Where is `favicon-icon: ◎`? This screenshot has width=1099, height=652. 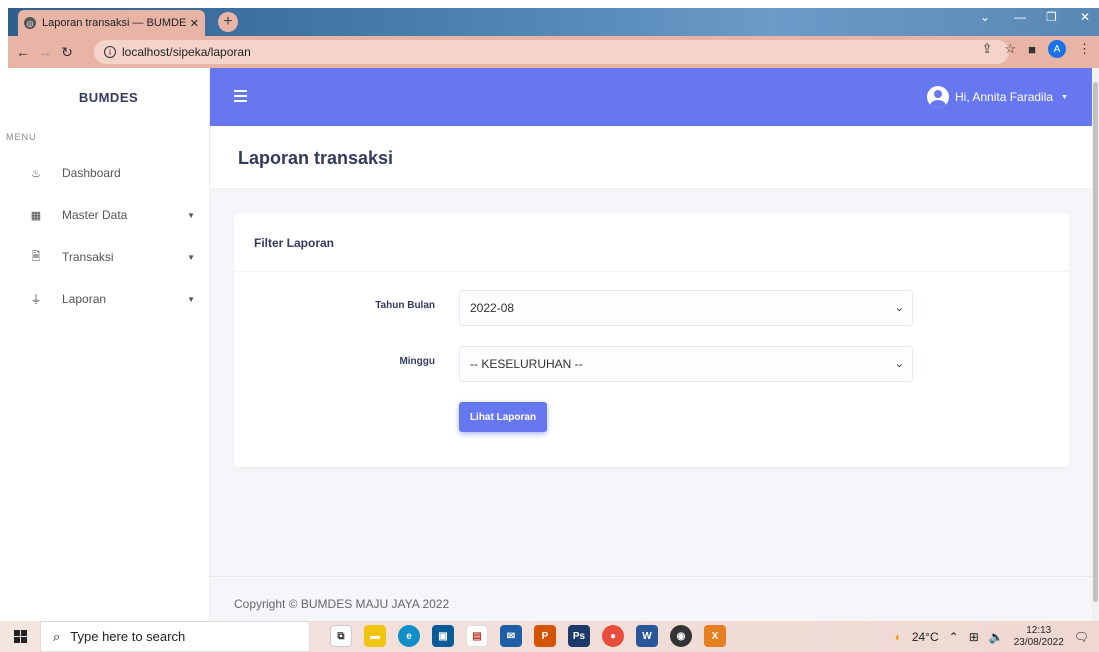
favicon-icon: ◎ is located at coordinates (30, 23).